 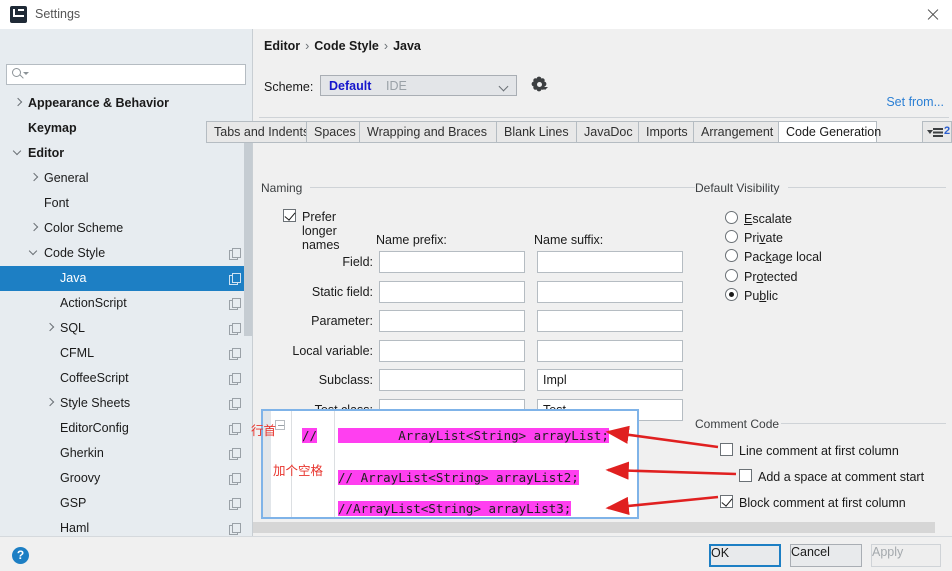 I want to click on sidebar-item-code-style: Code Style, so click(x=126, y=253).